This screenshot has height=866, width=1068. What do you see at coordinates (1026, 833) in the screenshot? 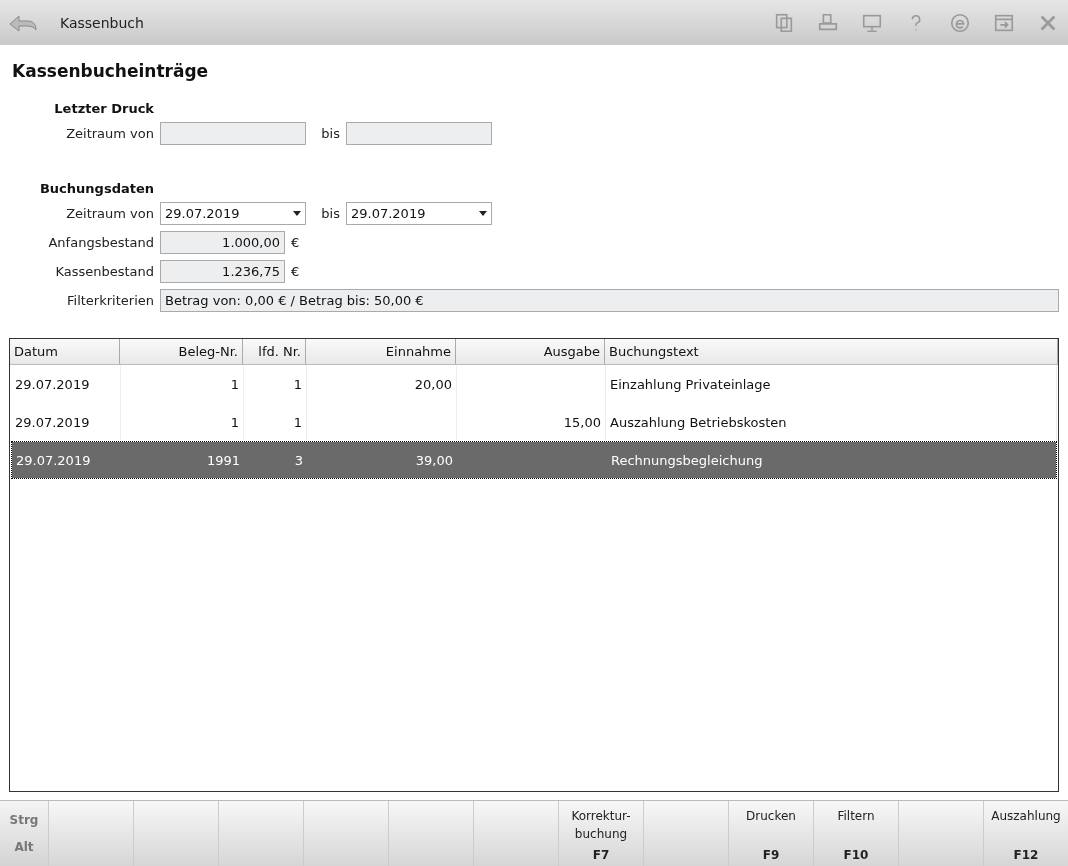
I see `function-key: Auszahlung F12` at bounding box center [1026, 833].